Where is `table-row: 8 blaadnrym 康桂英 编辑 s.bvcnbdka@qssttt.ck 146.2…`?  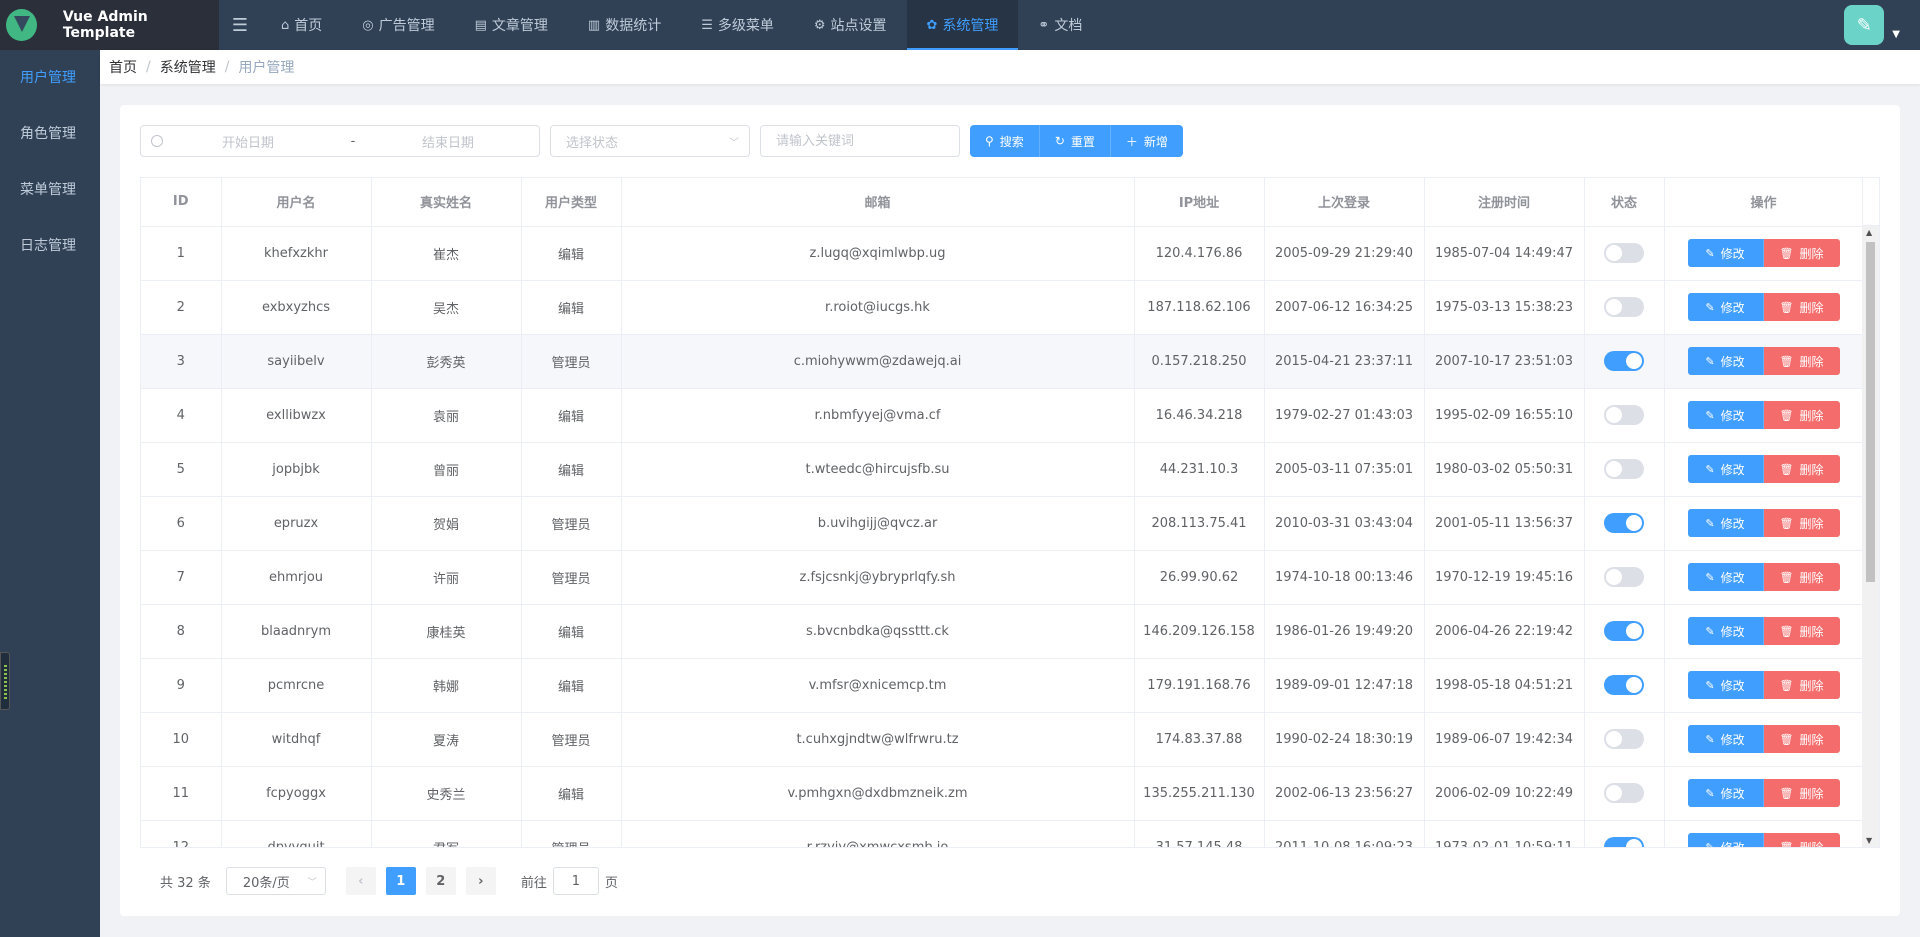
table-row: 8 blaadnrym 康桂英 编辑 s.bvcnbdka@qssttt.ck 146.2… is located at coordinates (1002, 631).